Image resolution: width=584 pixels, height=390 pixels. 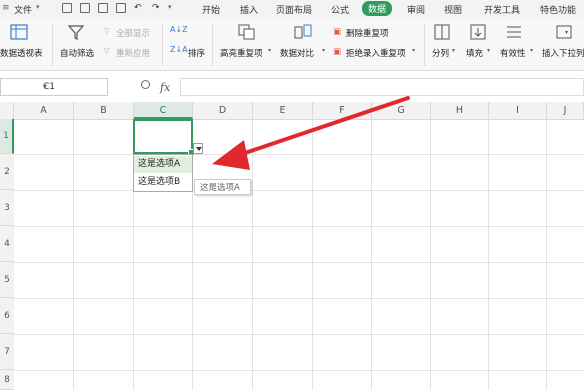 I want to click on fill-button: 填充, so click(x=474, y=53).